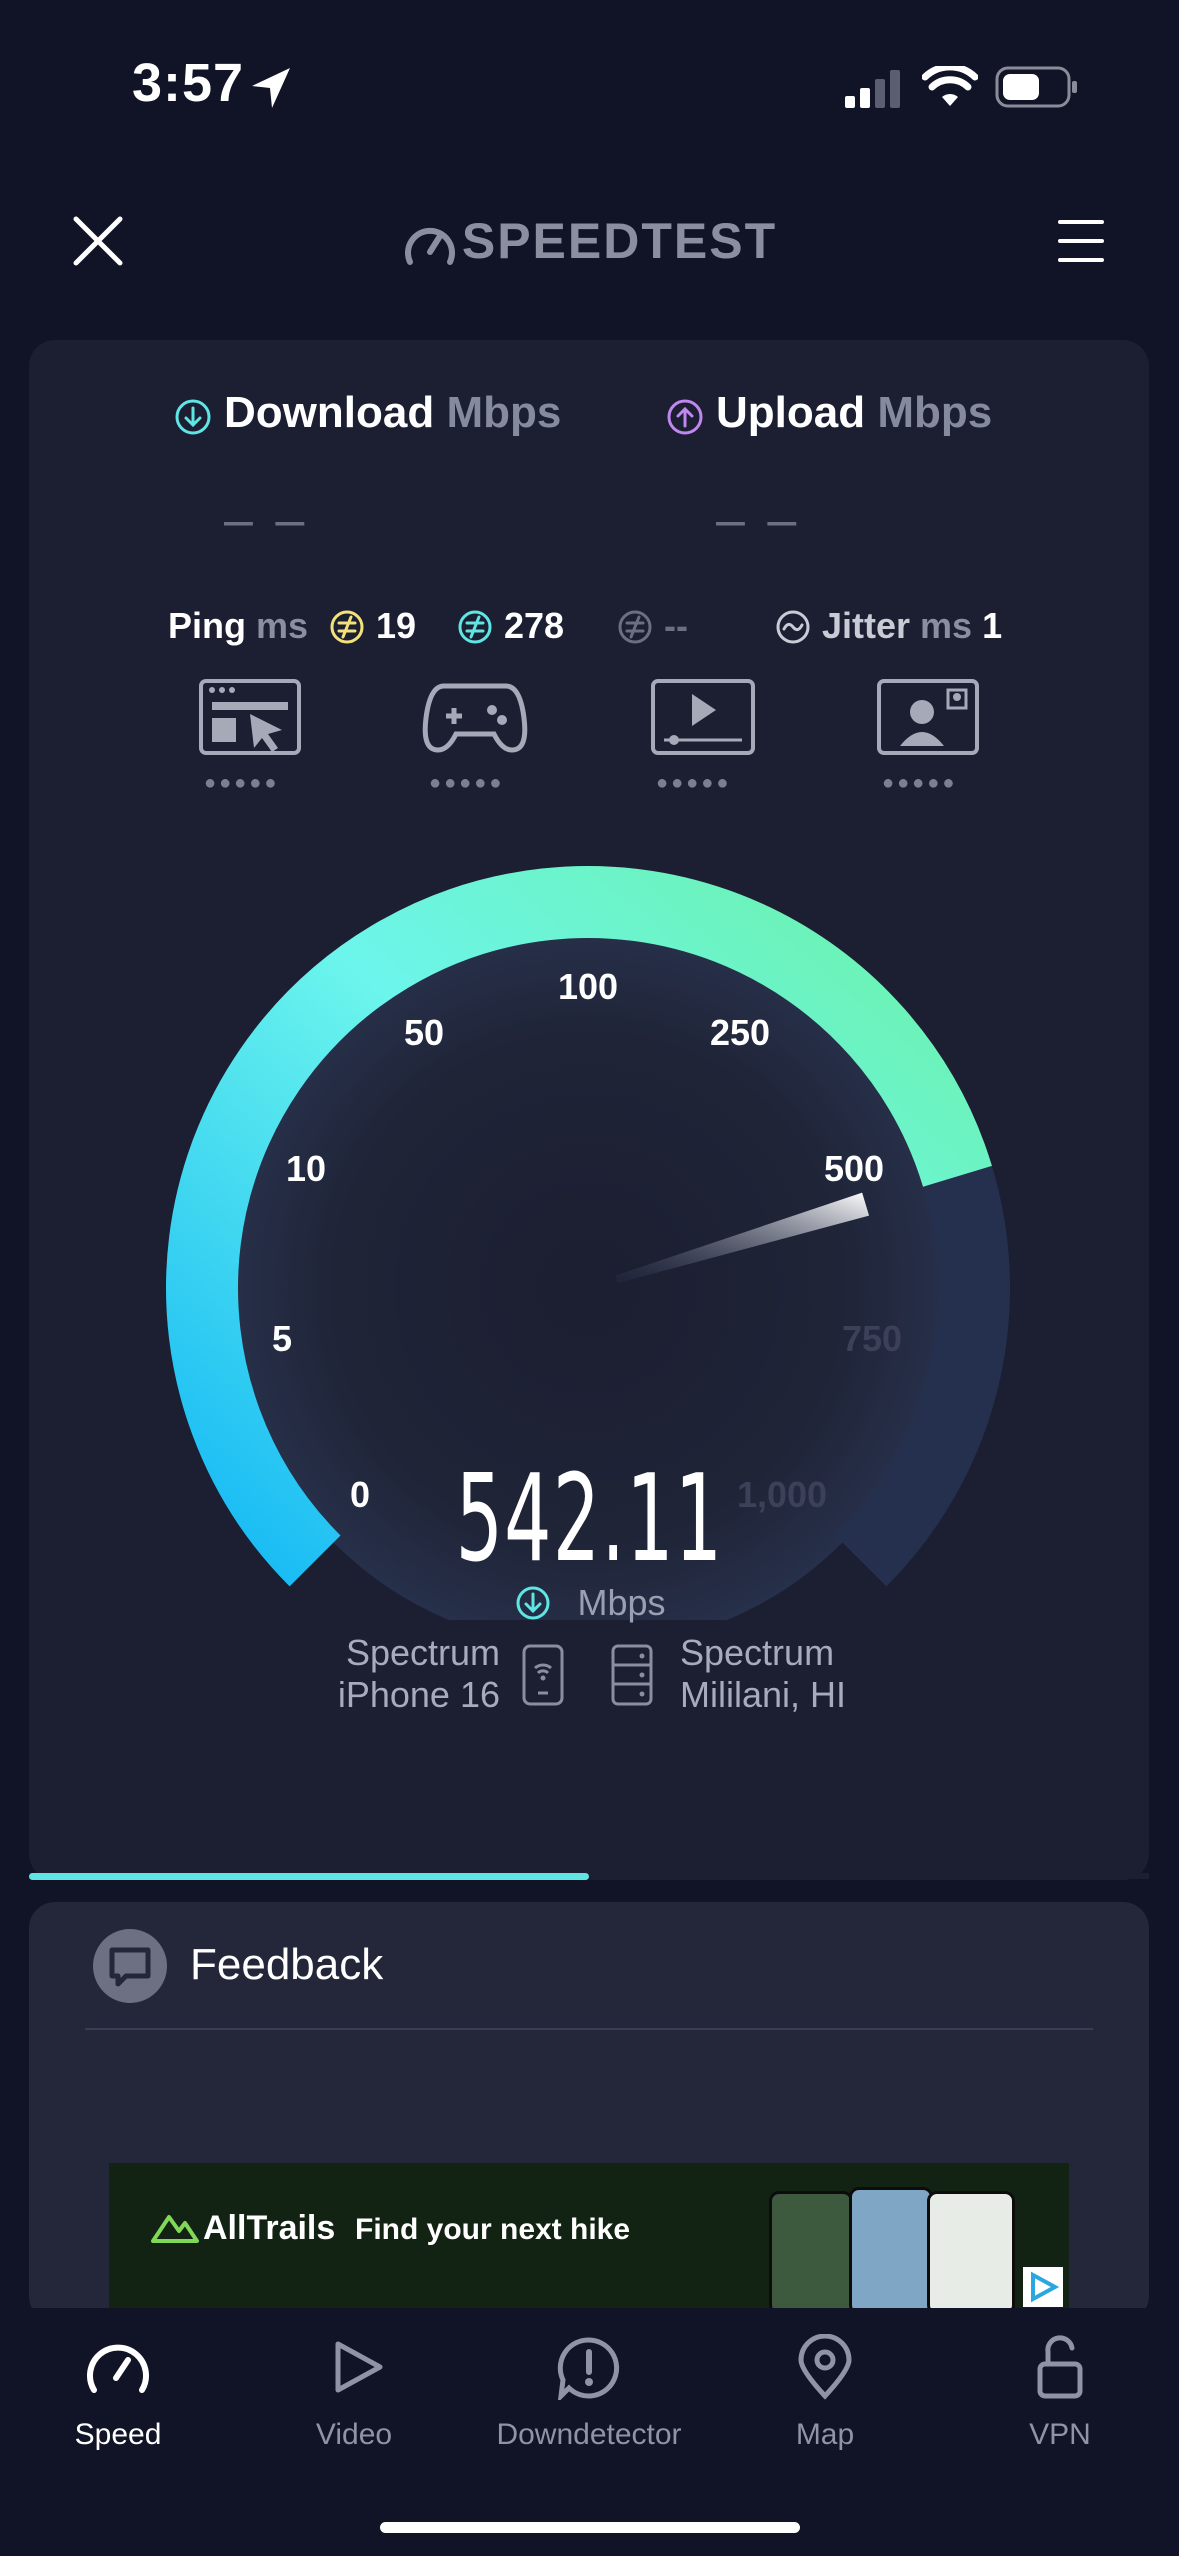 The height and width of the screenshot is (2556, 1179). What do you see at coordinates (1081, 241) in the screenshot?
I see `hamburger-menu-icon` at bounding box center [1081, 241].